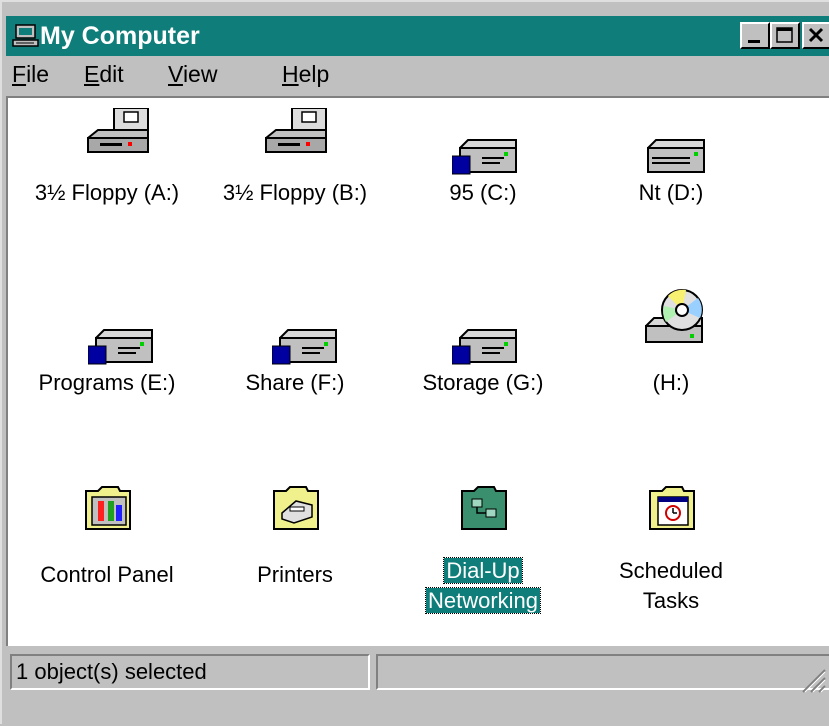 The image size is (829, 726). What do you see at coordinates (192, 74) in the screenshot?
I see `menu-view: View` at bounding box center [192, 74].